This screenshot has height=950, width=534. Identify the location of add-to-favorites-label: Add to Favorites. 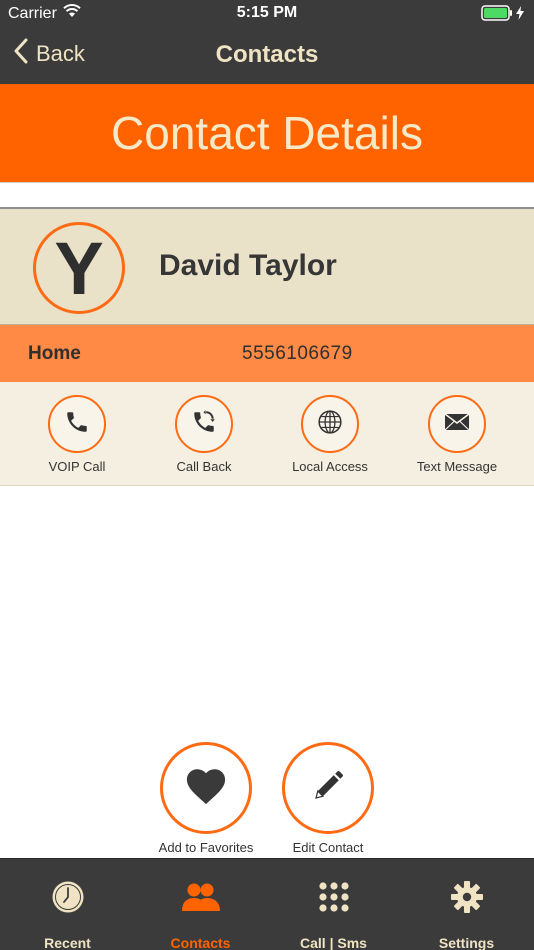
(206, 847).